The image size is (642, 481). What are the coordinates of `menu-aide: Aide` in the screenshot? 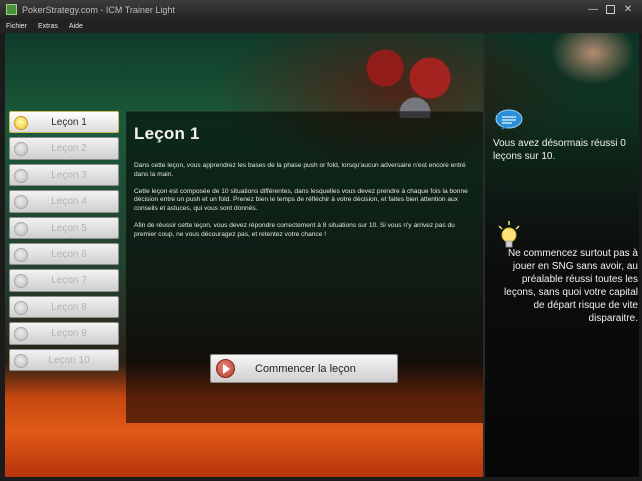 It's located at (75, 26).